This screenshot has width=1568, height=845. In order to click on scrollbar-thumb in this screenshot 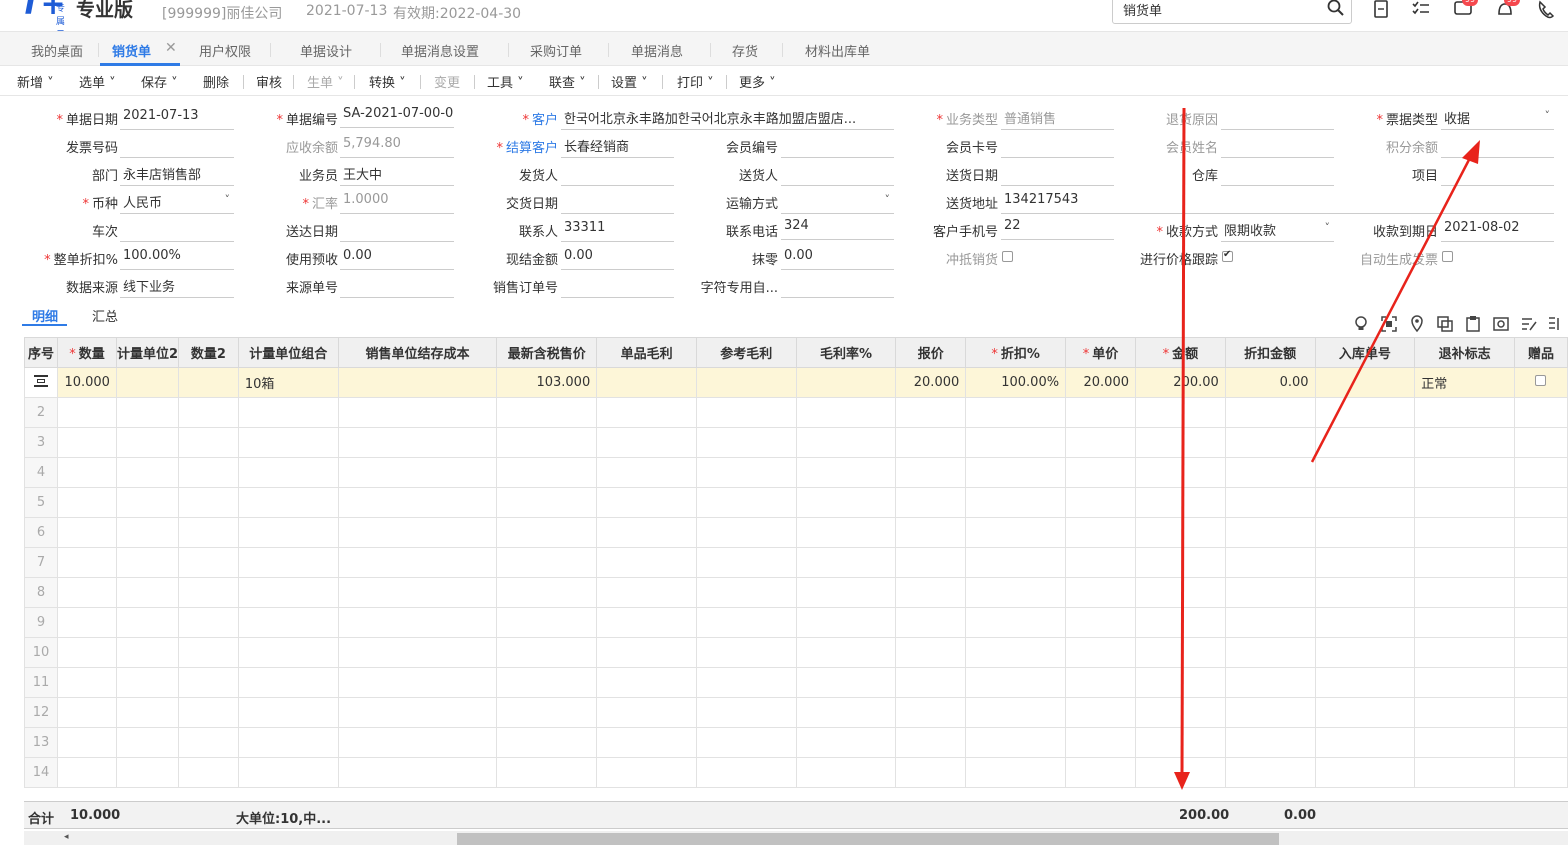, I will do `click(868, 839)`.